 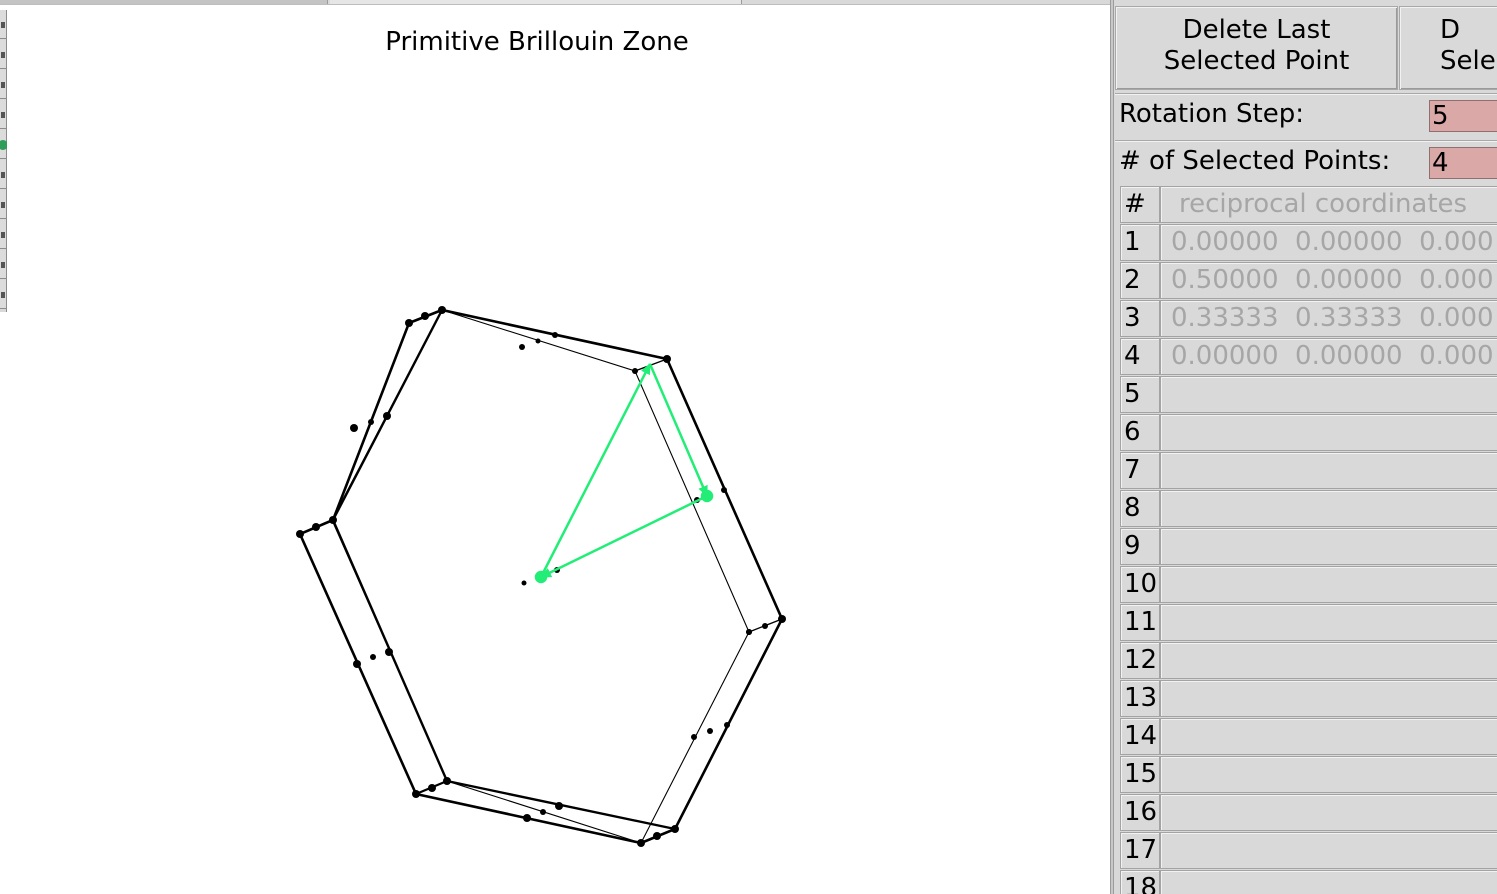 I want to click on delete-last-point-button: Delete Last Selected Point, so click(x=1256, y=48).